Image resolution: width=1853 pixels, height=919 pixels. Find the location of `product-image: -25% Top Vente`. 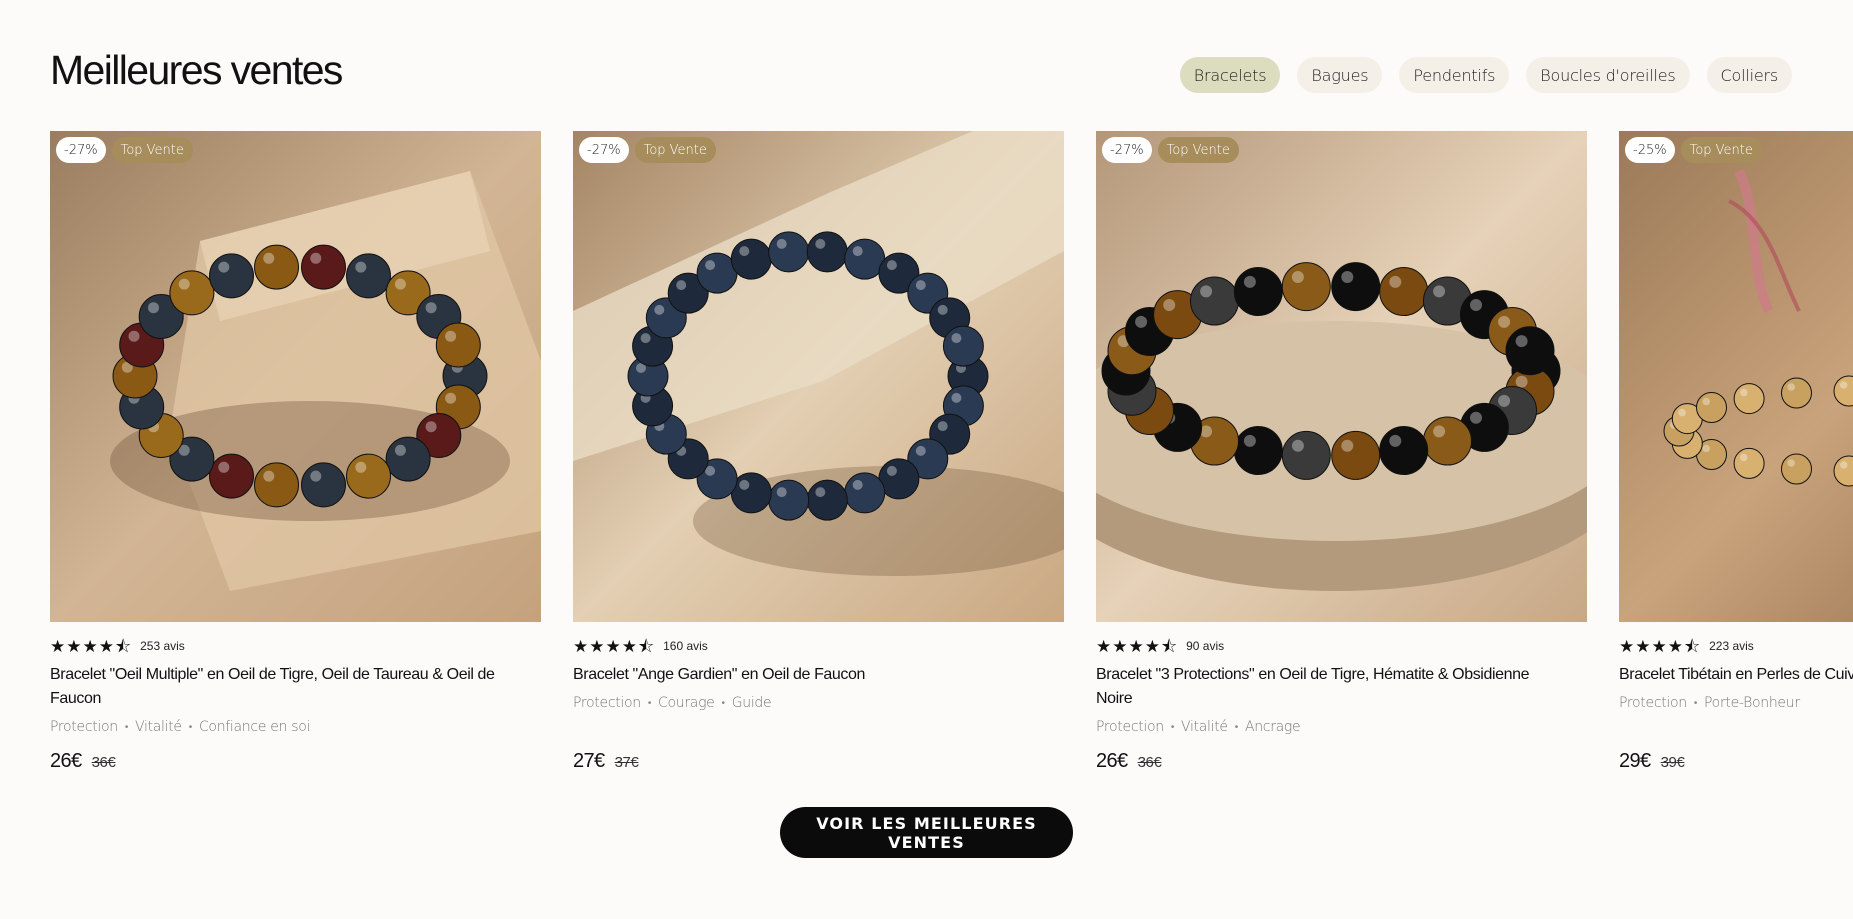

product-image: -25% Top Vente is located at coordinates (1736, 376).